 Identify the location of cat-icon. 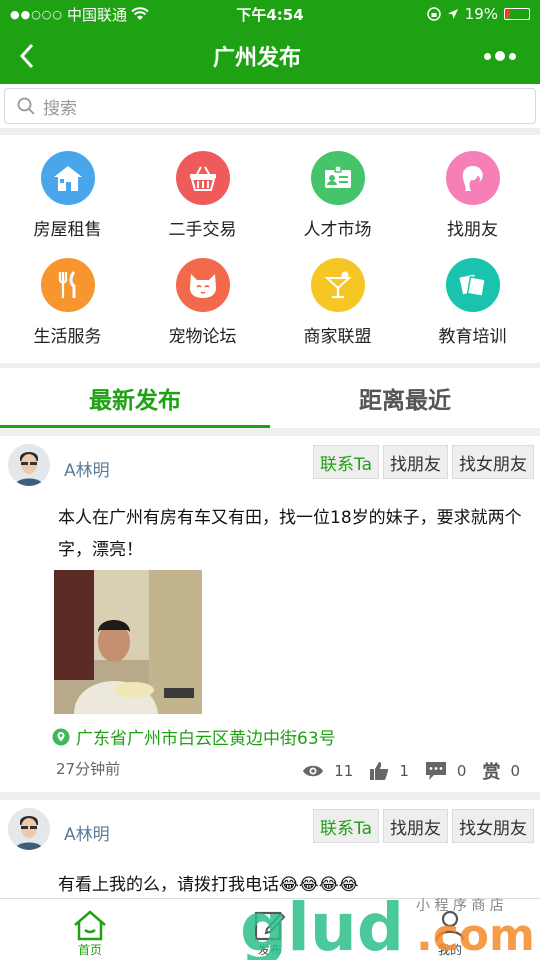
(202, 285).